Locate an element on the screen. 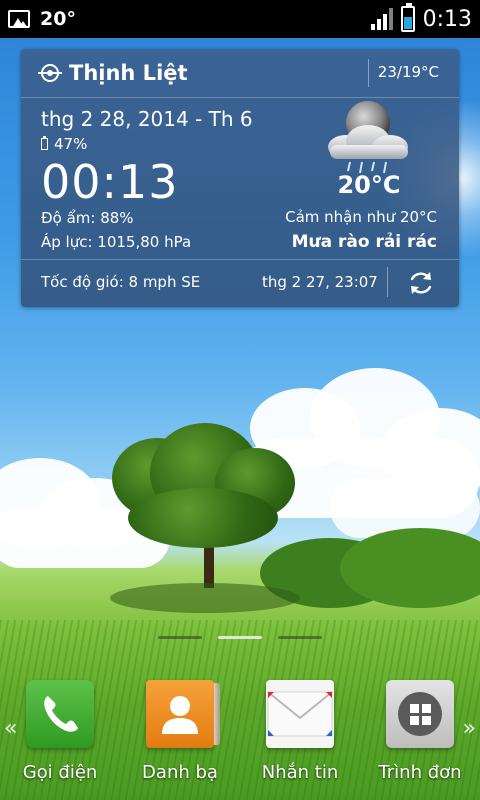  dock-label: Trình đơn is located at coordinates (420, 772).